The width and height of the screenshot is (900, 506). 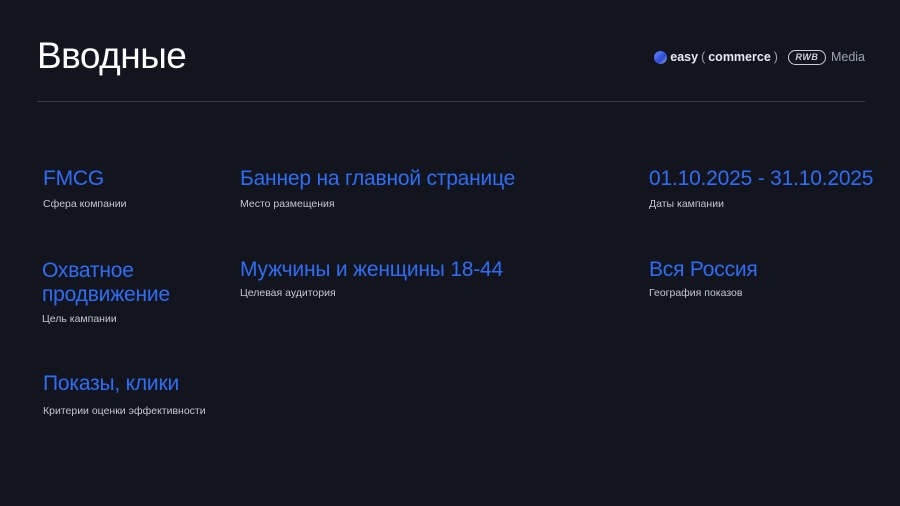 I want to click on info-value: Вся Россия, so click(x=703, y=269).